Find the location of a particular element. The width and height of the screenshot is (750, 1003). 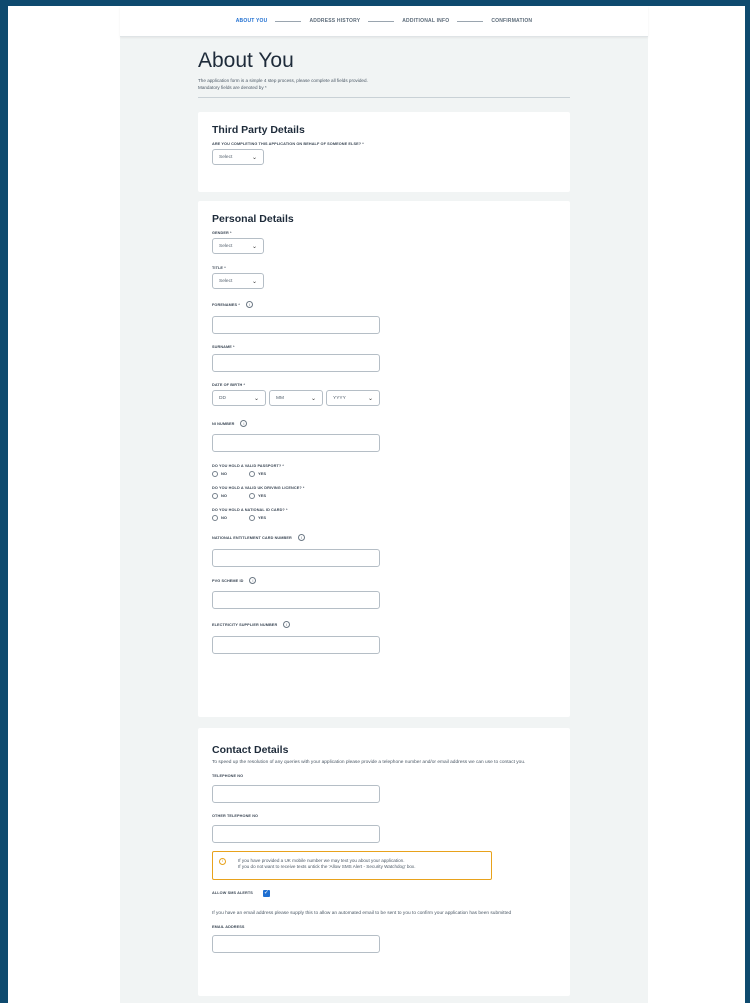

step-additional-info: ADDITIONAL INFO is located at coordinates (425, 21).